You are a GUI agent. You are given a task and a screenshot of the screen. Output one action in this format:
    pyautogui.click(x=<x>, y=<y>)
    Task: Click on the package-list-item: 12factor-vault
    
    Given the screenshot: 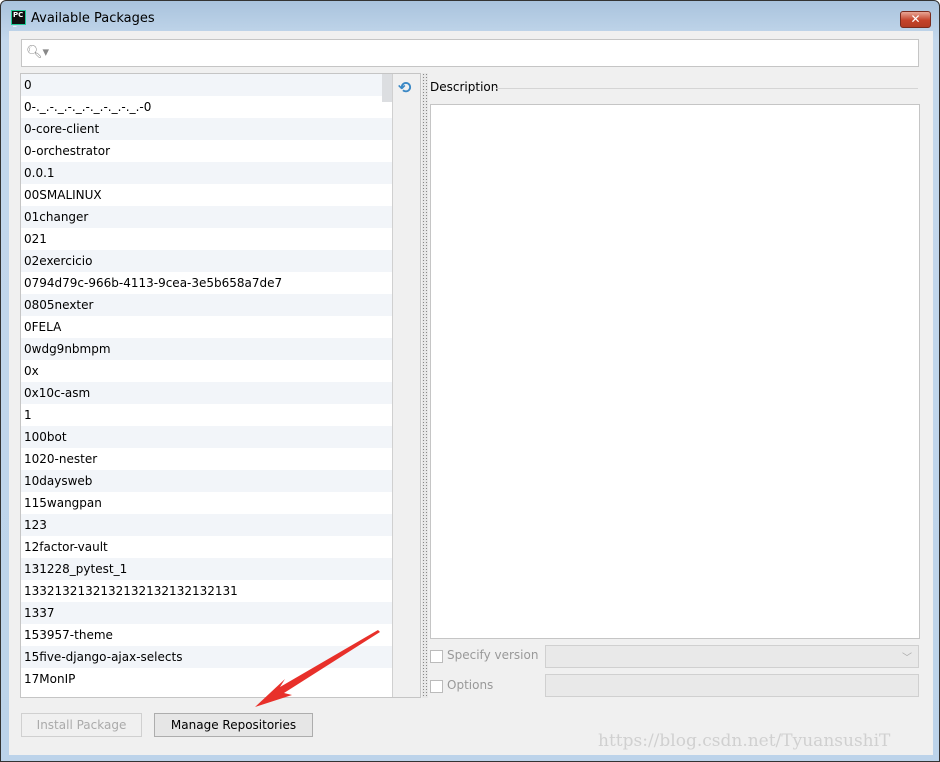 What is the action you would take?
    pyautogui.click(x=206, y=547)
    